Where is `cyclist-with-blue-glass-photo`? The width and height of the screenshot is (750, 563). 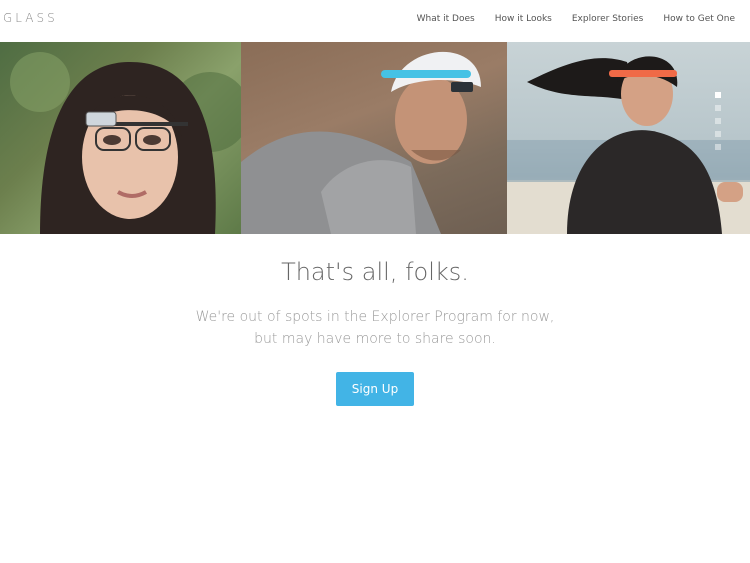
cyclist-with-blue-glass-photo is located at coordinates (374, 138).